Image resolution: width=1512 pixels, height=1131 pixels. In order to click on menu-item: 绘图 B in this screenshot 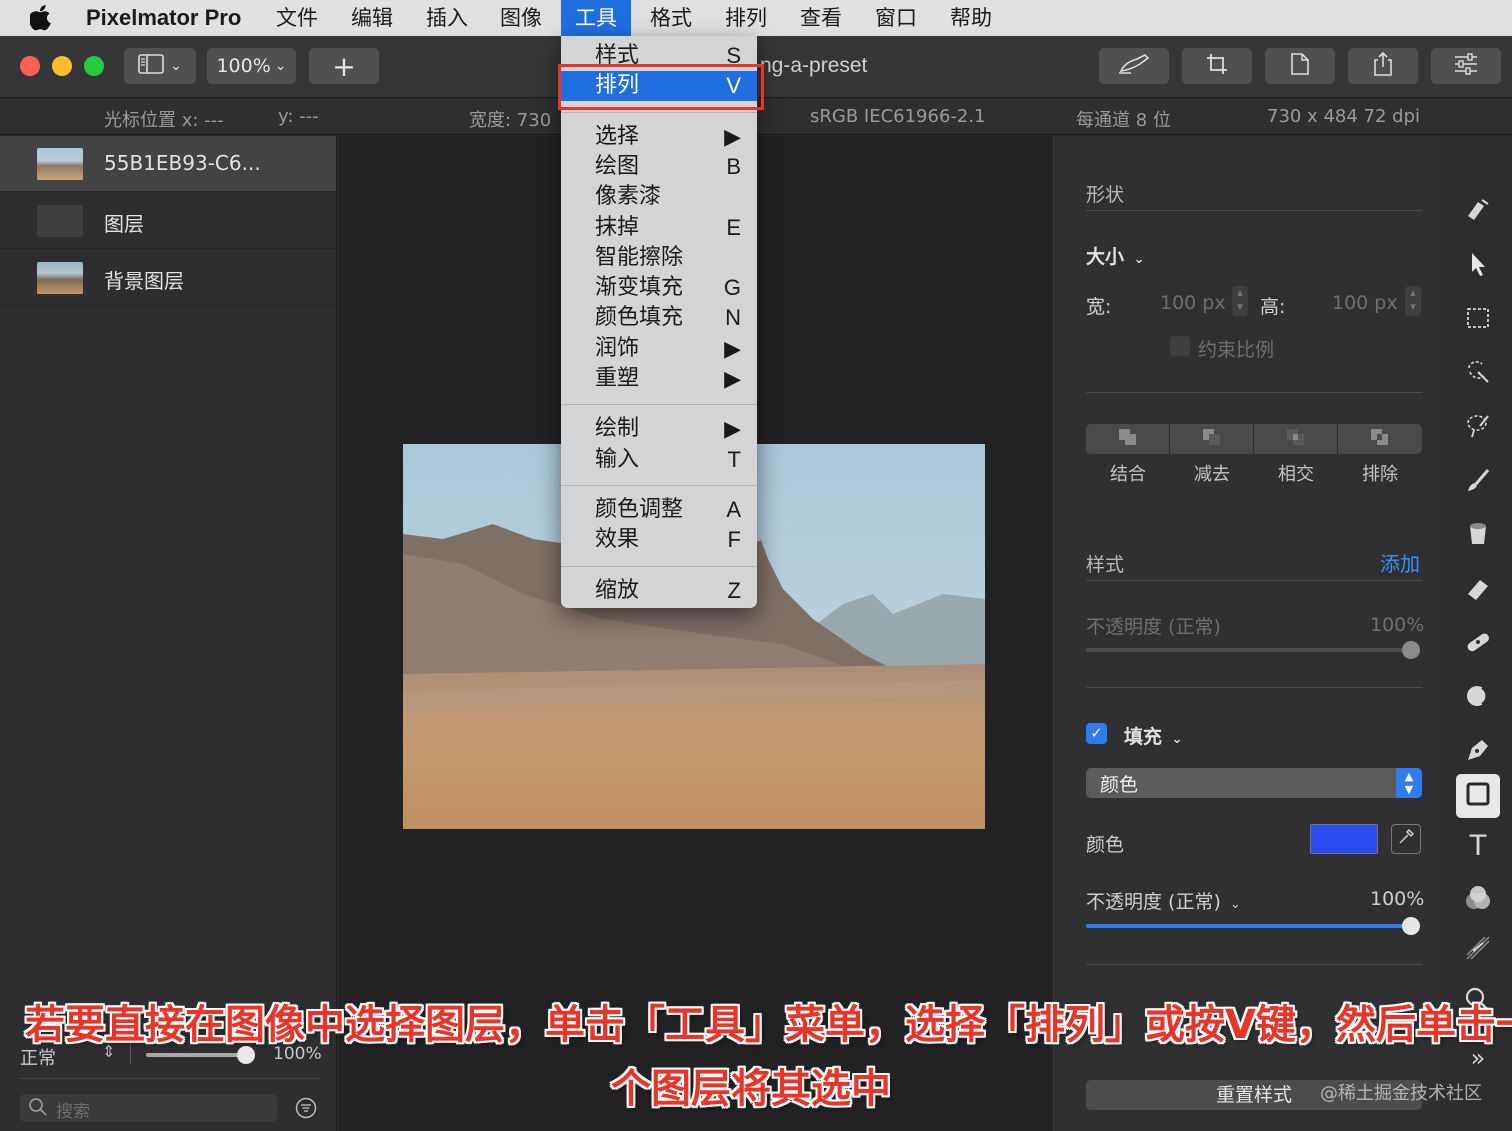, I will do `click(659, 167)`.